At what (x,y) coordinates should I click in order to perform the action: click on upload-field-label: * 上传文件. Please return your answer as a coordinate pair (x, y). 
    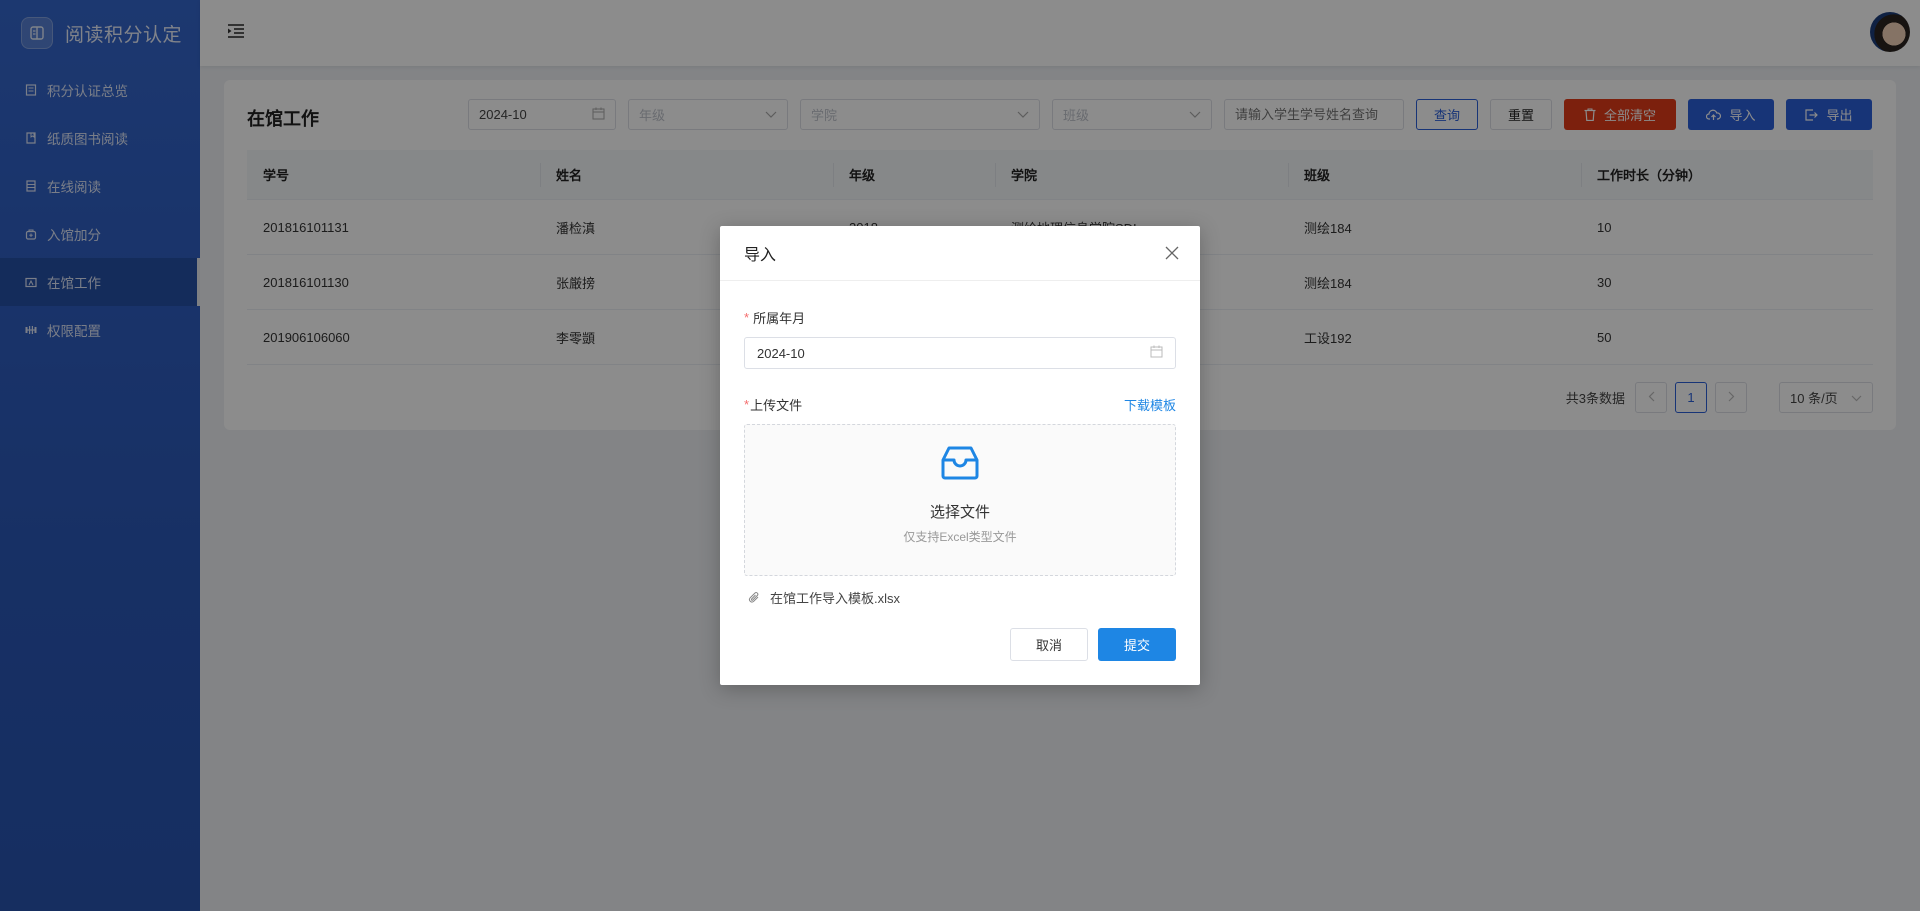
    Looking at the image, I should click on (773, 404).